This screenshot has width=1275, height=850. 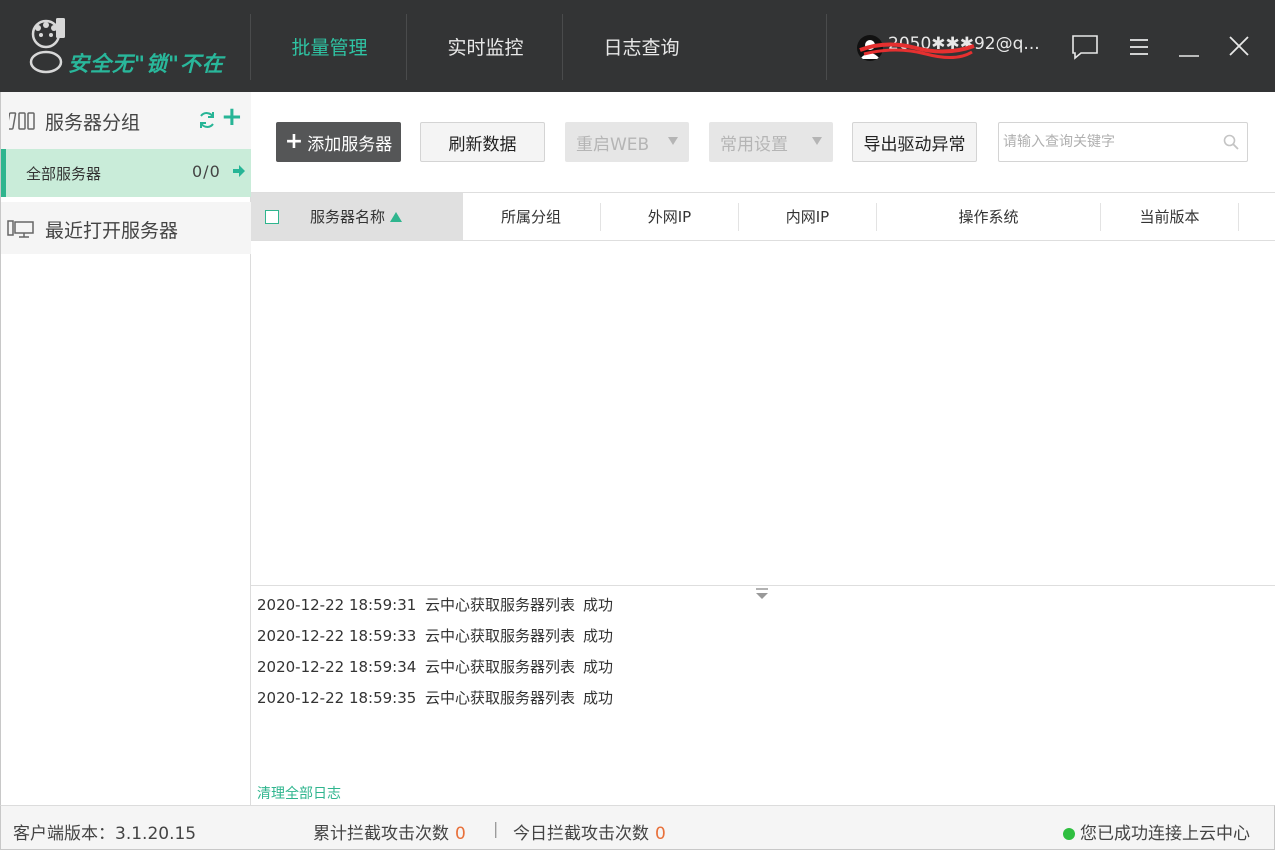 What do you see at coordinates (329, 46) in the screenshot?
I see `tab-batch-management: 批量管理` at bounding box center [329, 46].